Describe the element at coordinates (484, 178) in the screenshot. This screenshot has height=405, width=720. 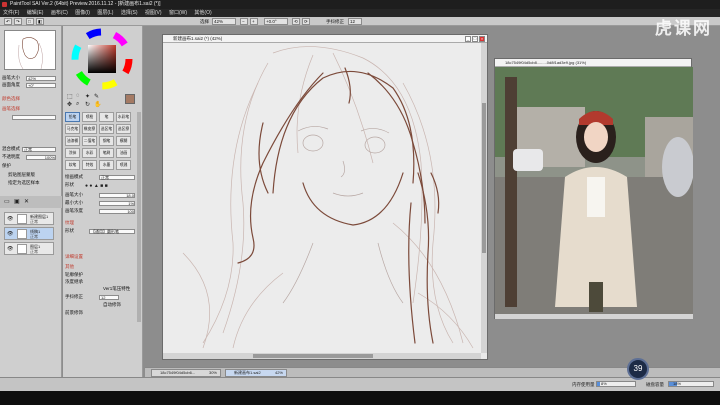
I see `canvas-vscroll-thumb` at that location.